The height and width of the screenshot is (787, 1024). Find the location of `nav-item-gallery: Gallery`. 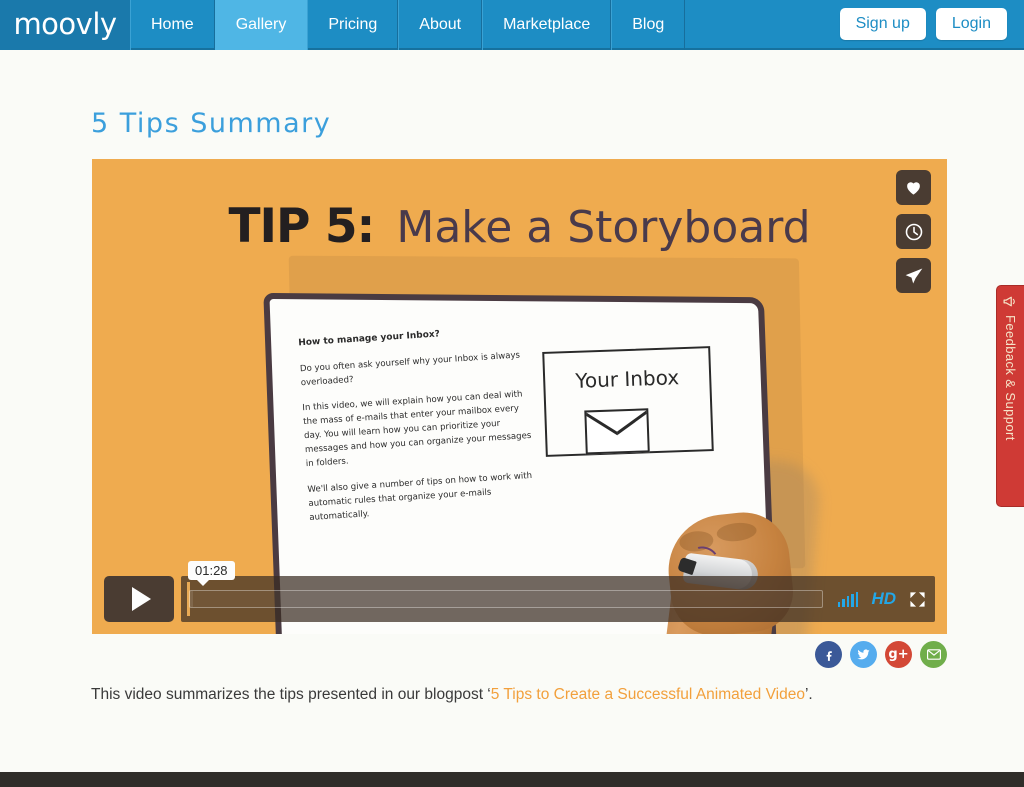

nav-item-gallery: Gallery is located at coordinates (261, 25).